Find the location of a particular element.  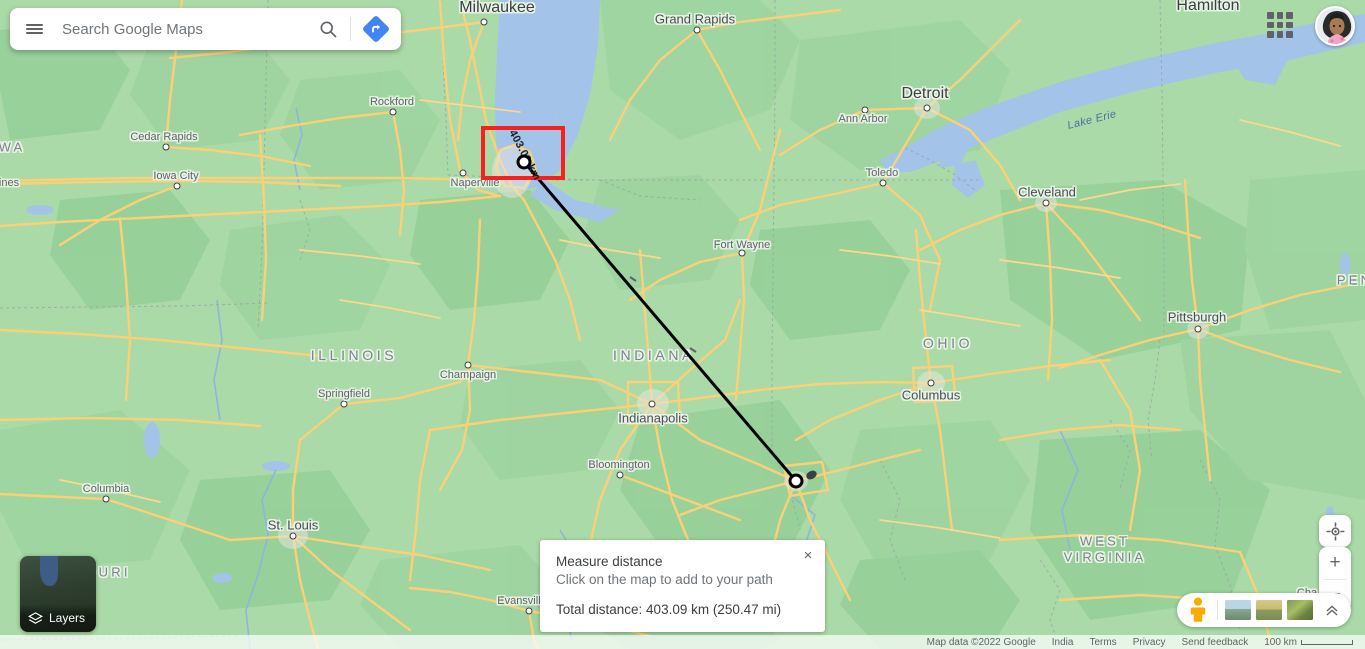

attribution-feedback-link: Send feedback is located at coordinates (1214, 642).